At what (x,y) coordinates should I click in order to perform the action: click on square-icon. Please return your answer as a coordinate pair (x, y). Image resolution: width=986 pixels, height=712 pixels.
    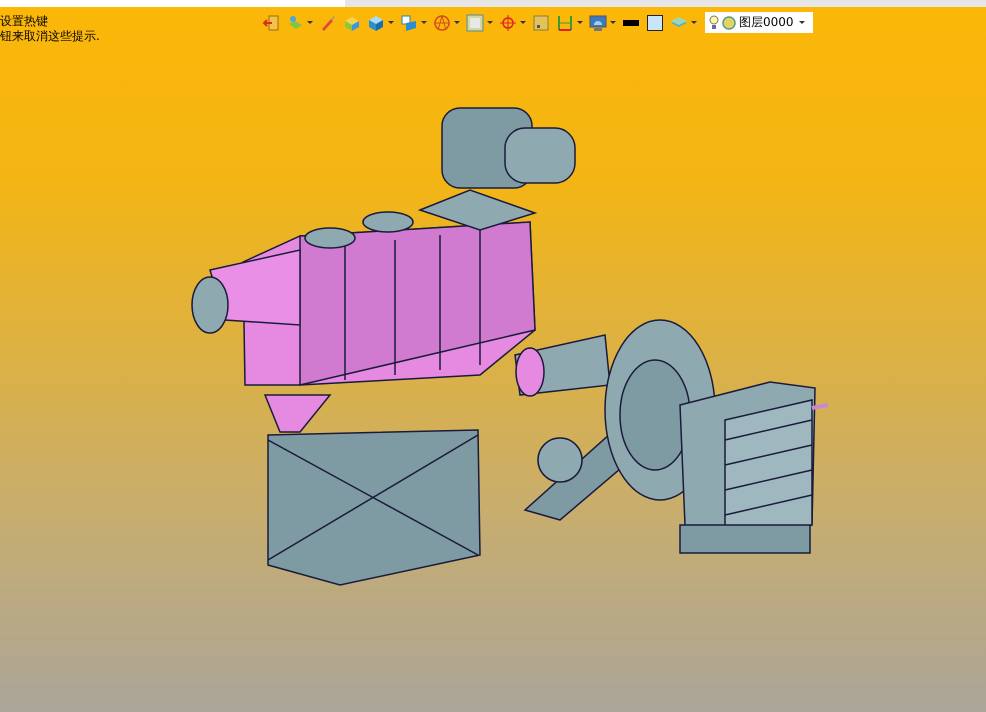
    Looking at the image, I should click on (541, 23).